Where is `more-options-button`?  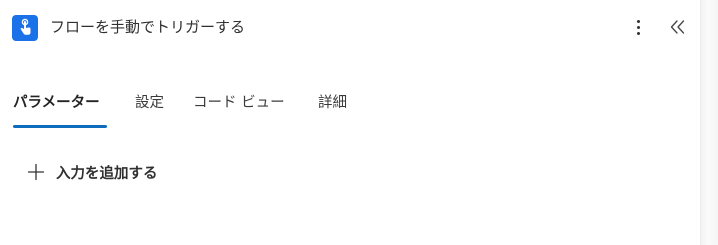
more-options-button is located at coordinates (639, 27).